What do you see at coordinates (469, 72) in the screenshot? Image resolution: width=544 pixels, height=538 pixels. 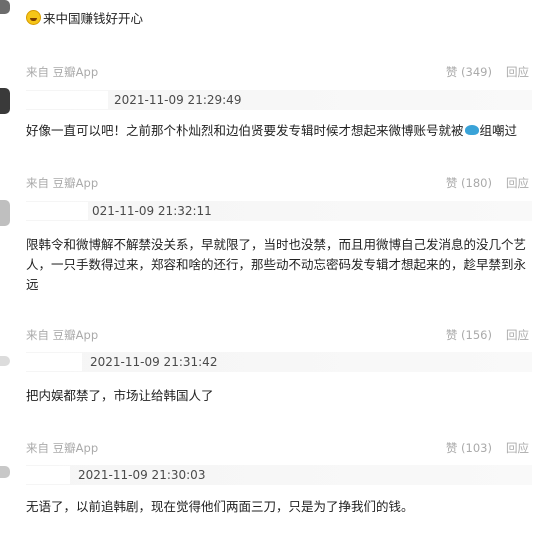 I see `like-button: 赞 (349)` at bounding box center [469, 72].